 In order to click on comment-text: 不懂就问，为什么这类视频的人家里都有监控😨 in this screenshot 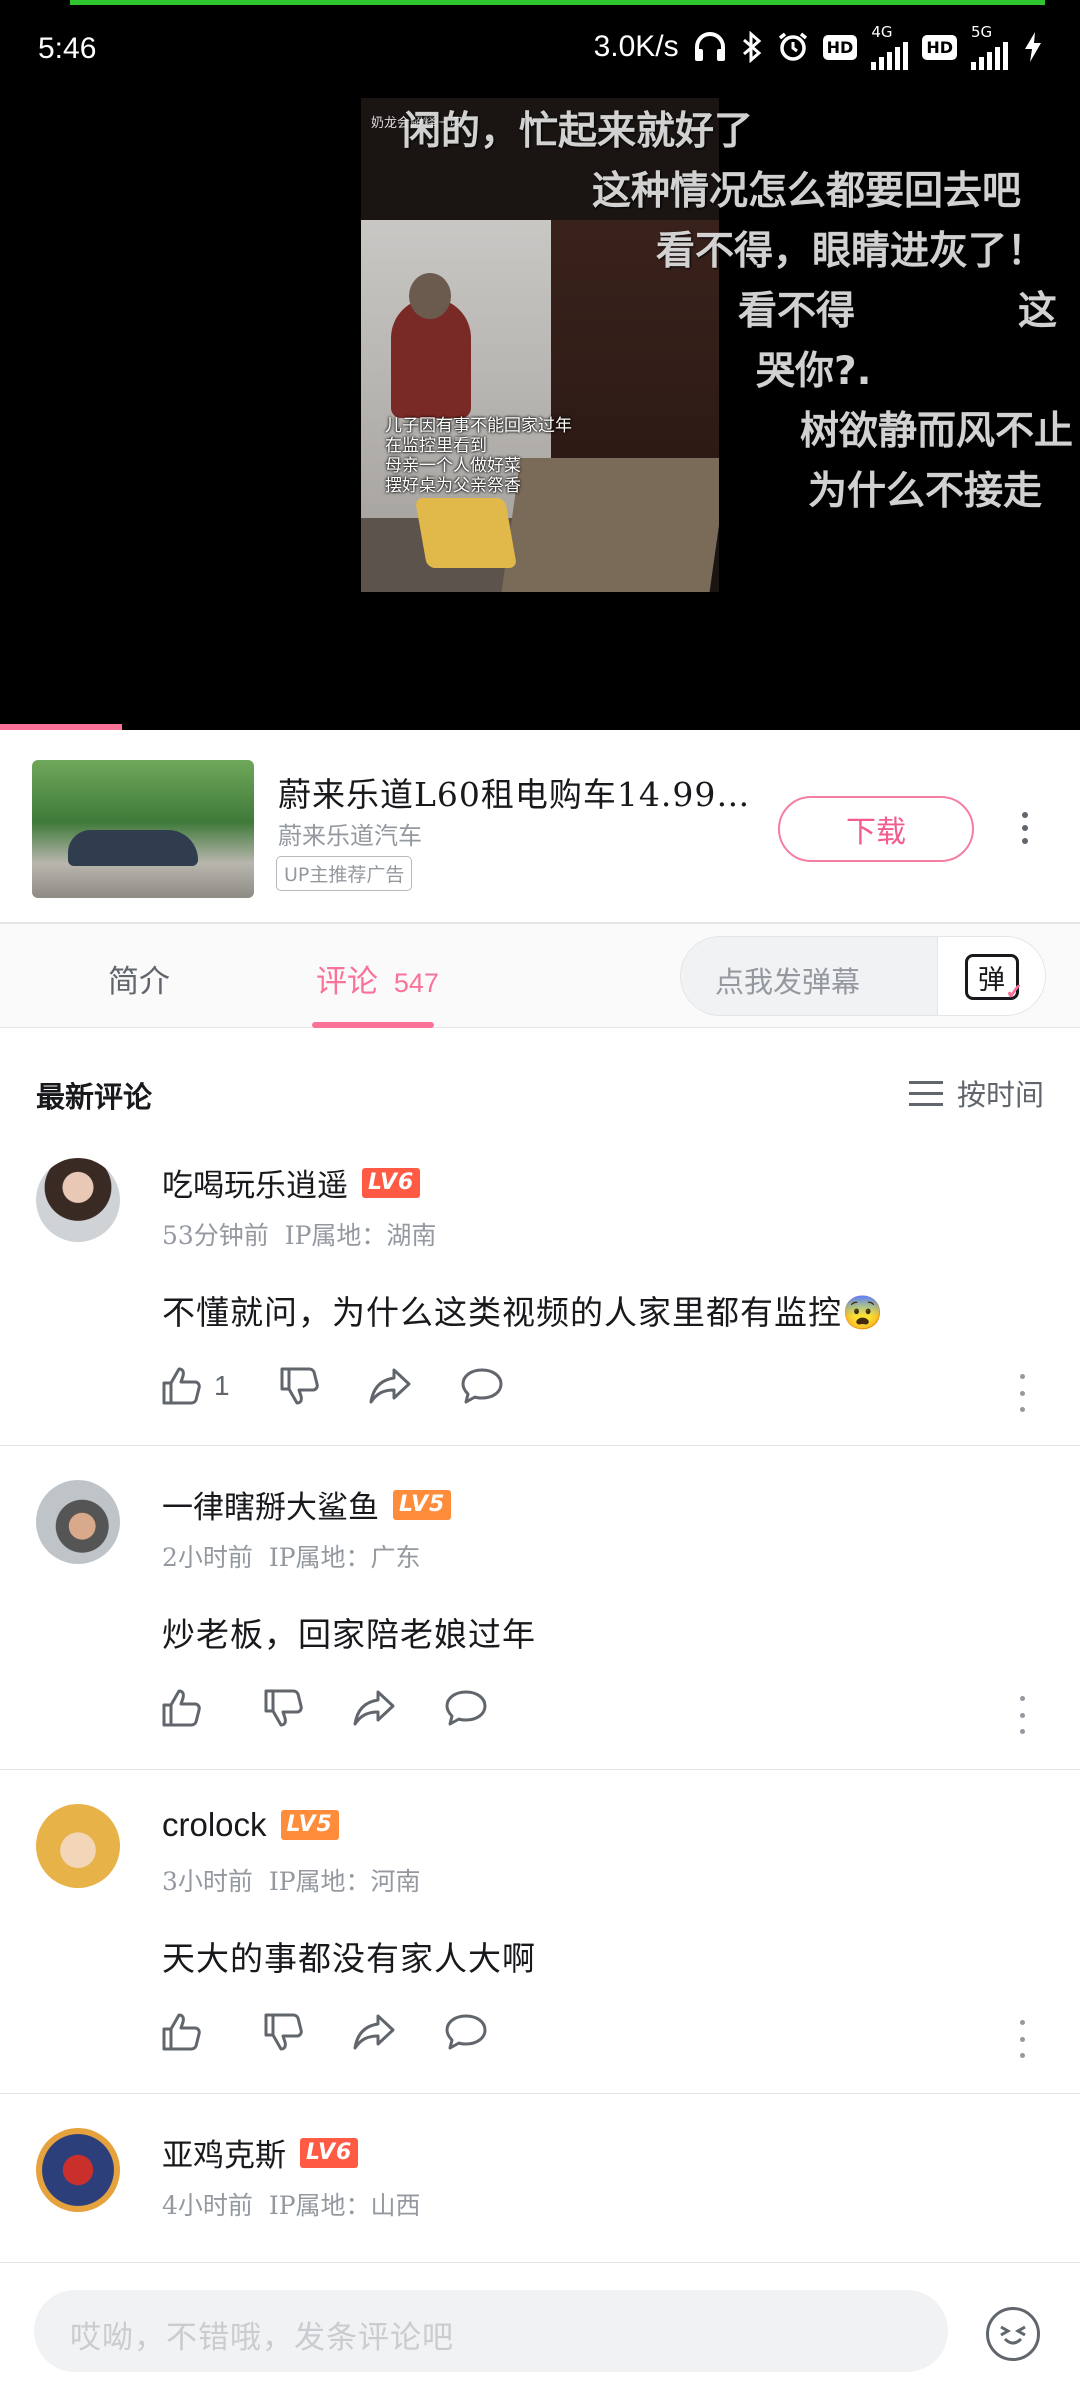, I will do `click(523, 1310)`.